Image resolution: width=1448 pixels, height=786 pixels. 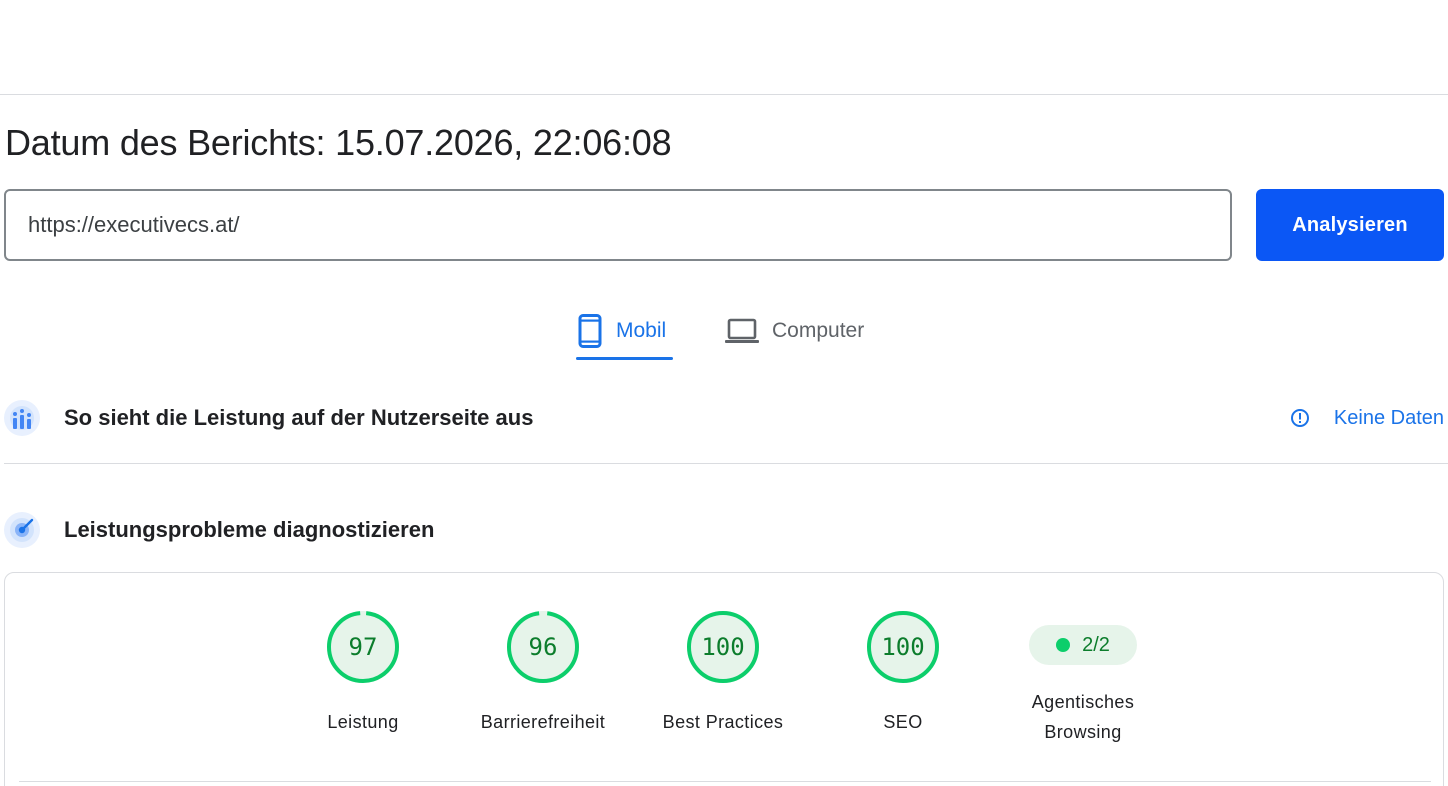 What do you see at coordinates (1083, 717) in the screenshot?
I see `agentic-label: Agentisches Browsing` at bounding box center [1083, 717].